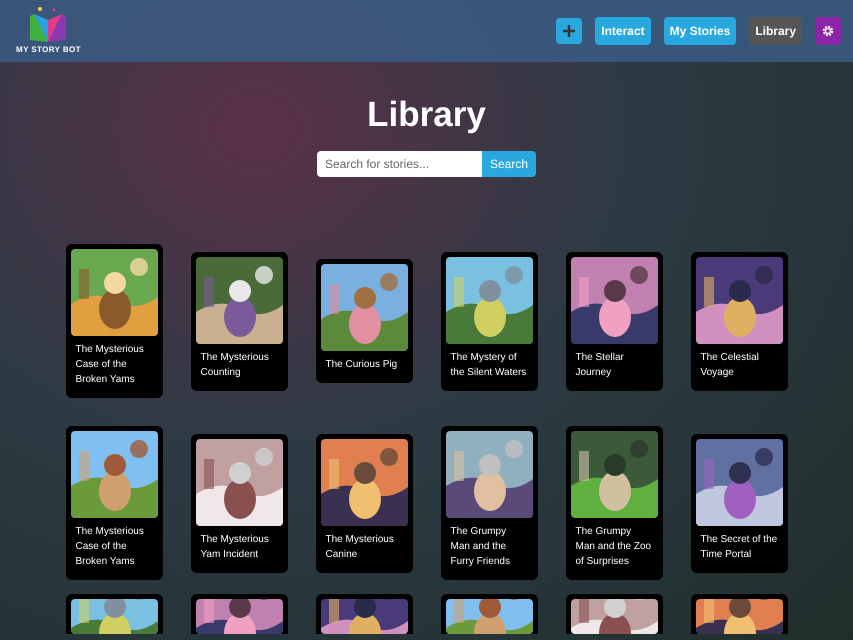 Image resolution: width=853 pixels, height=640 pixels. Describe the element at coordinates (739, 503) in the screenshot. I see `story-card: The Secret of the Time Portal` at that location.